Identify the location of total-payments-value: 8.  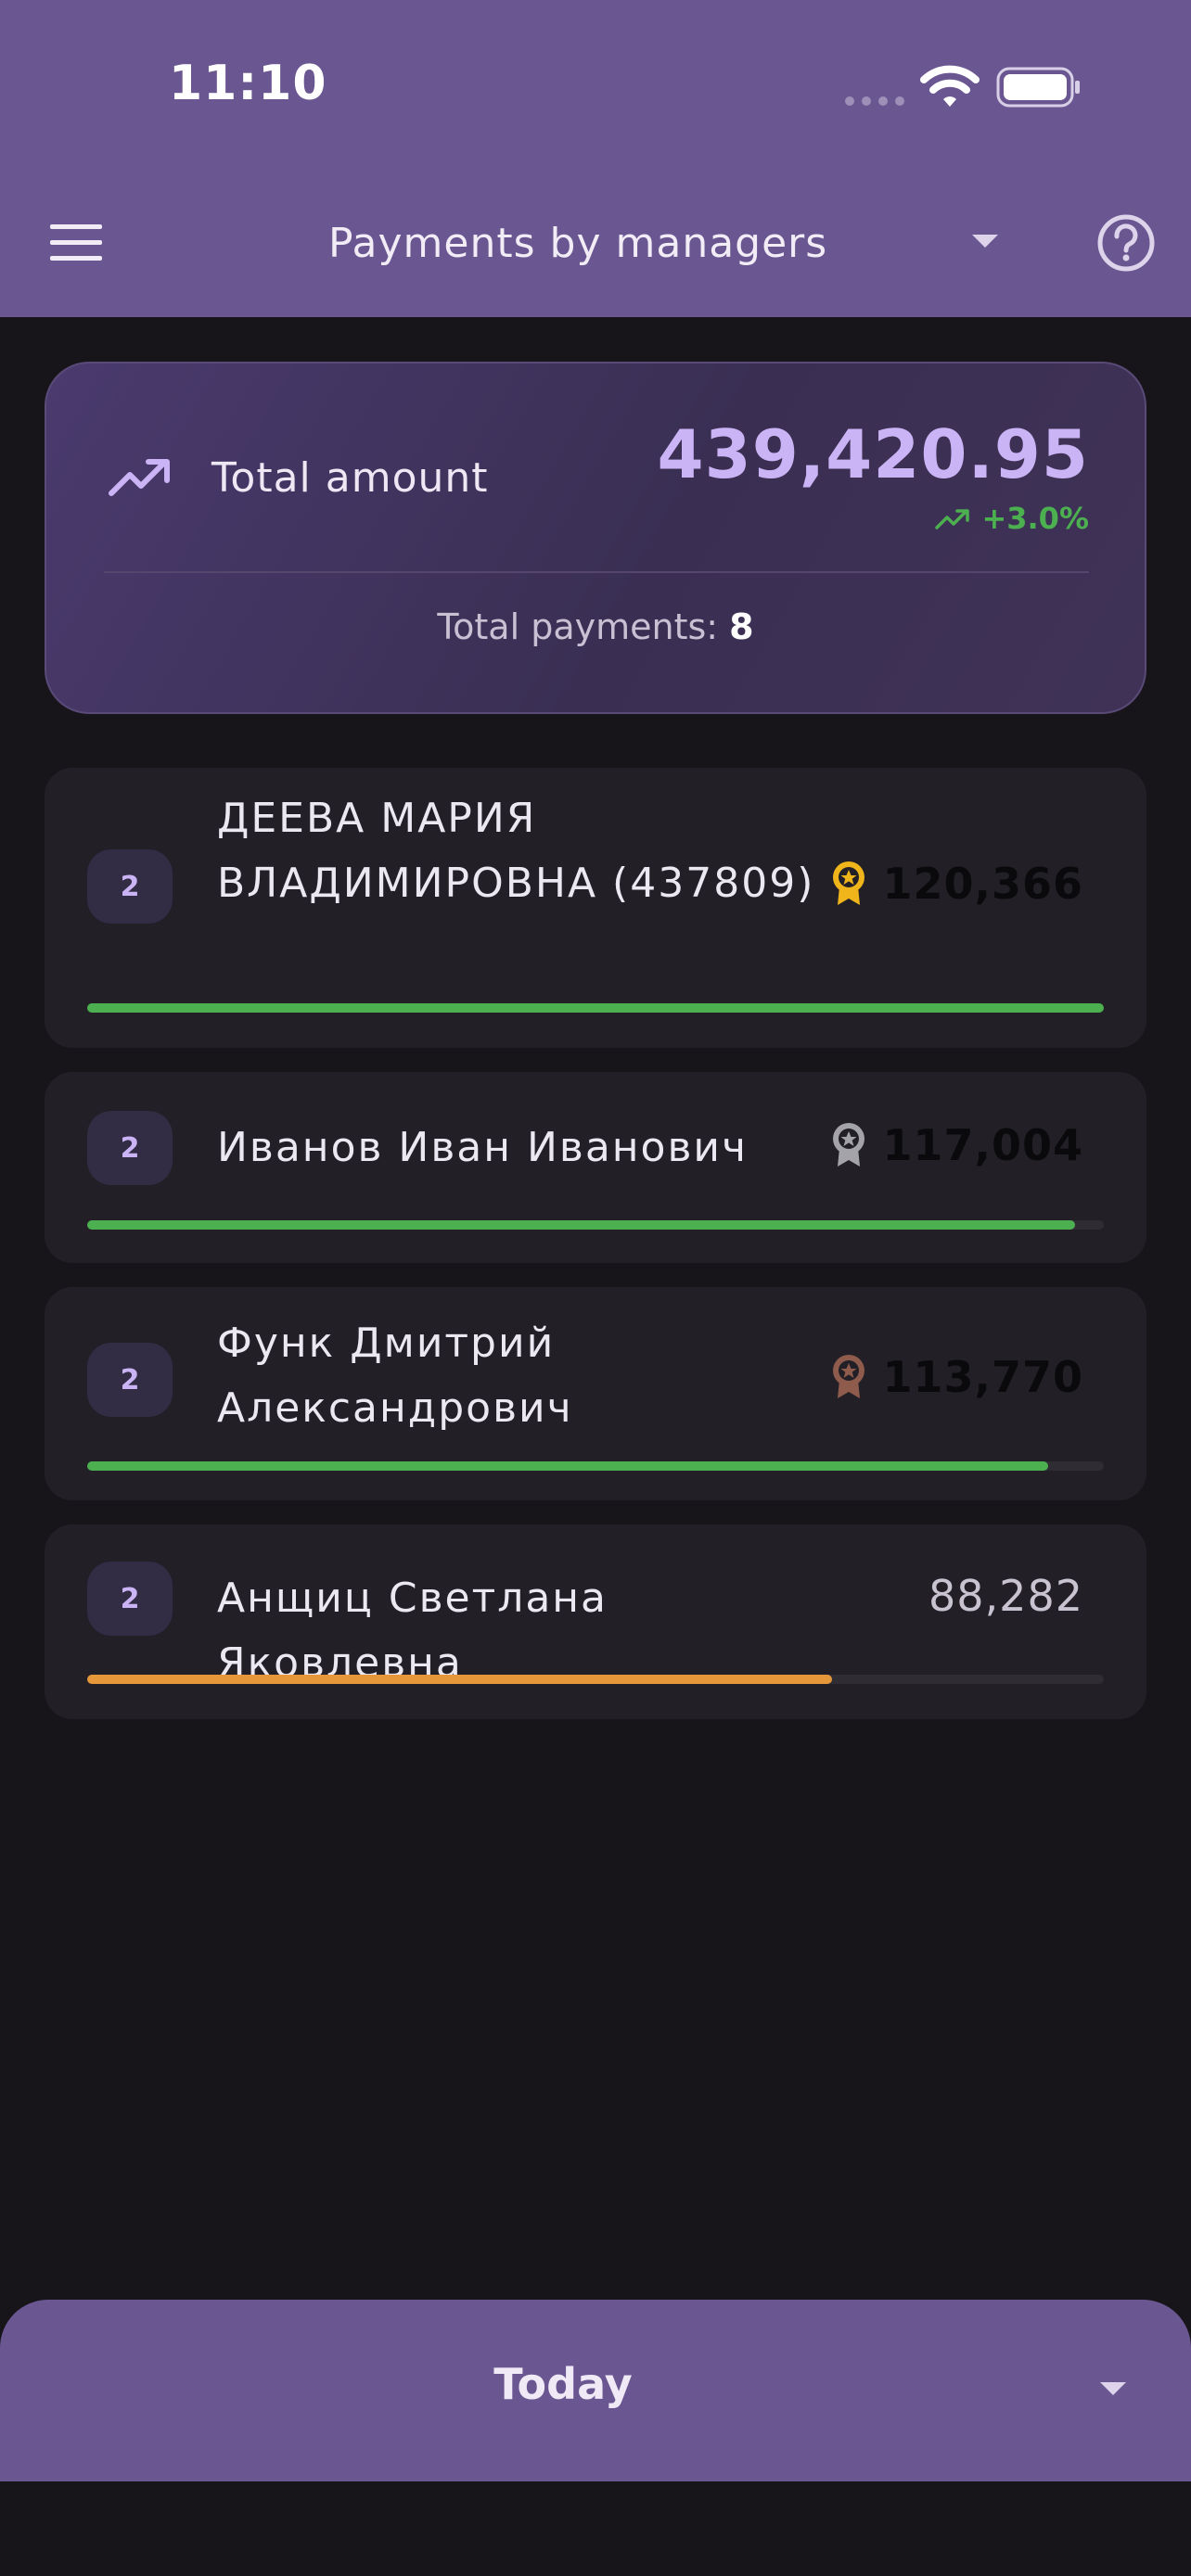
(741, 626).